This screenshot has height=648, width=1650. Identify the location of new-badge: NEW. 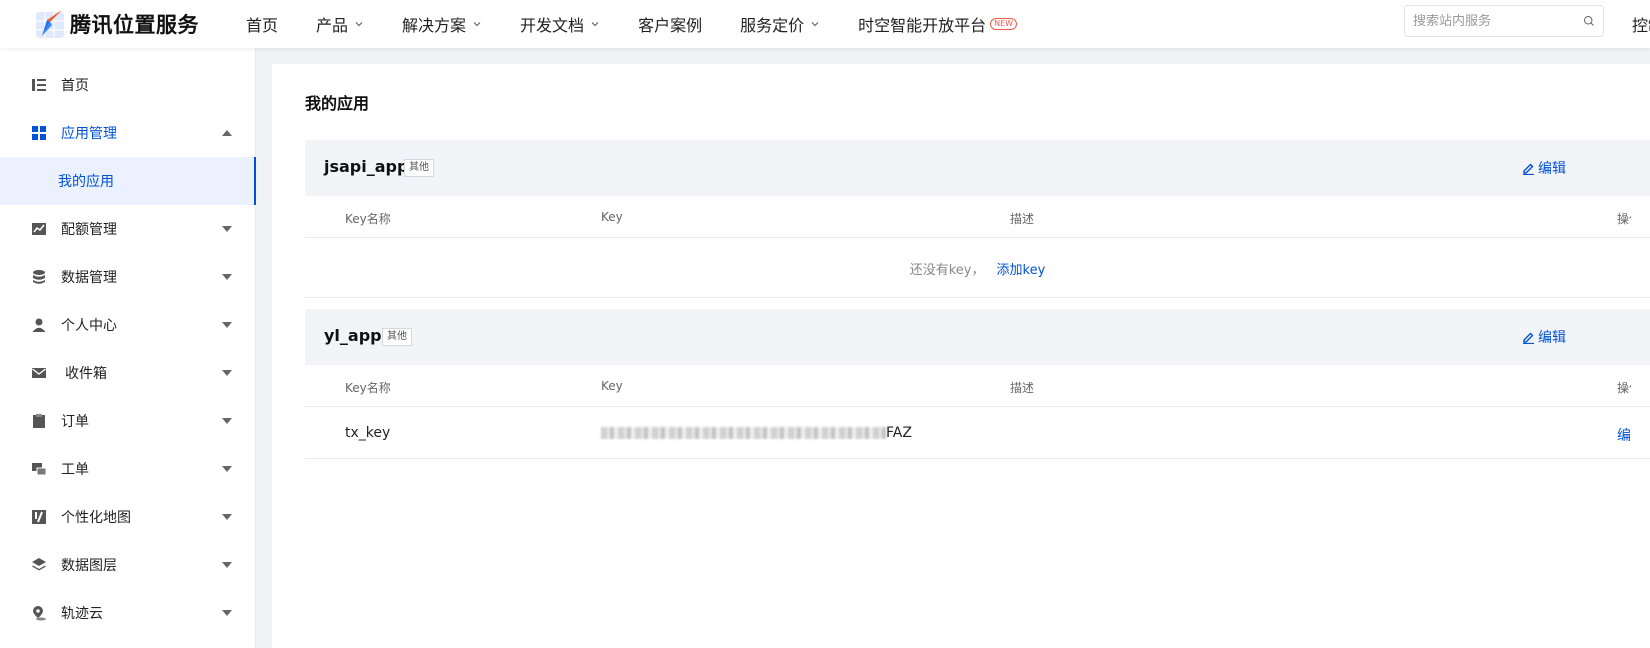
(1004, 24).